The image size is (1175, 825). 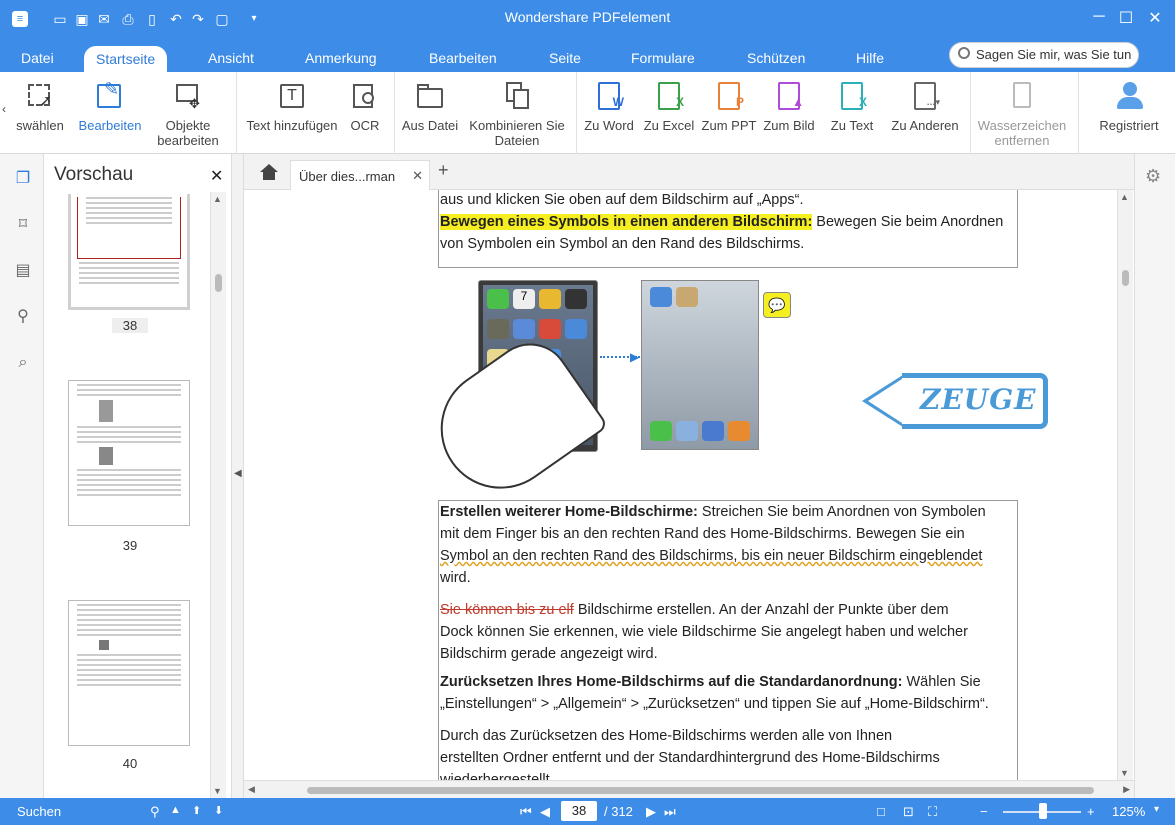 I want to click on page-number-38: 38, so click(x=130, y=325).